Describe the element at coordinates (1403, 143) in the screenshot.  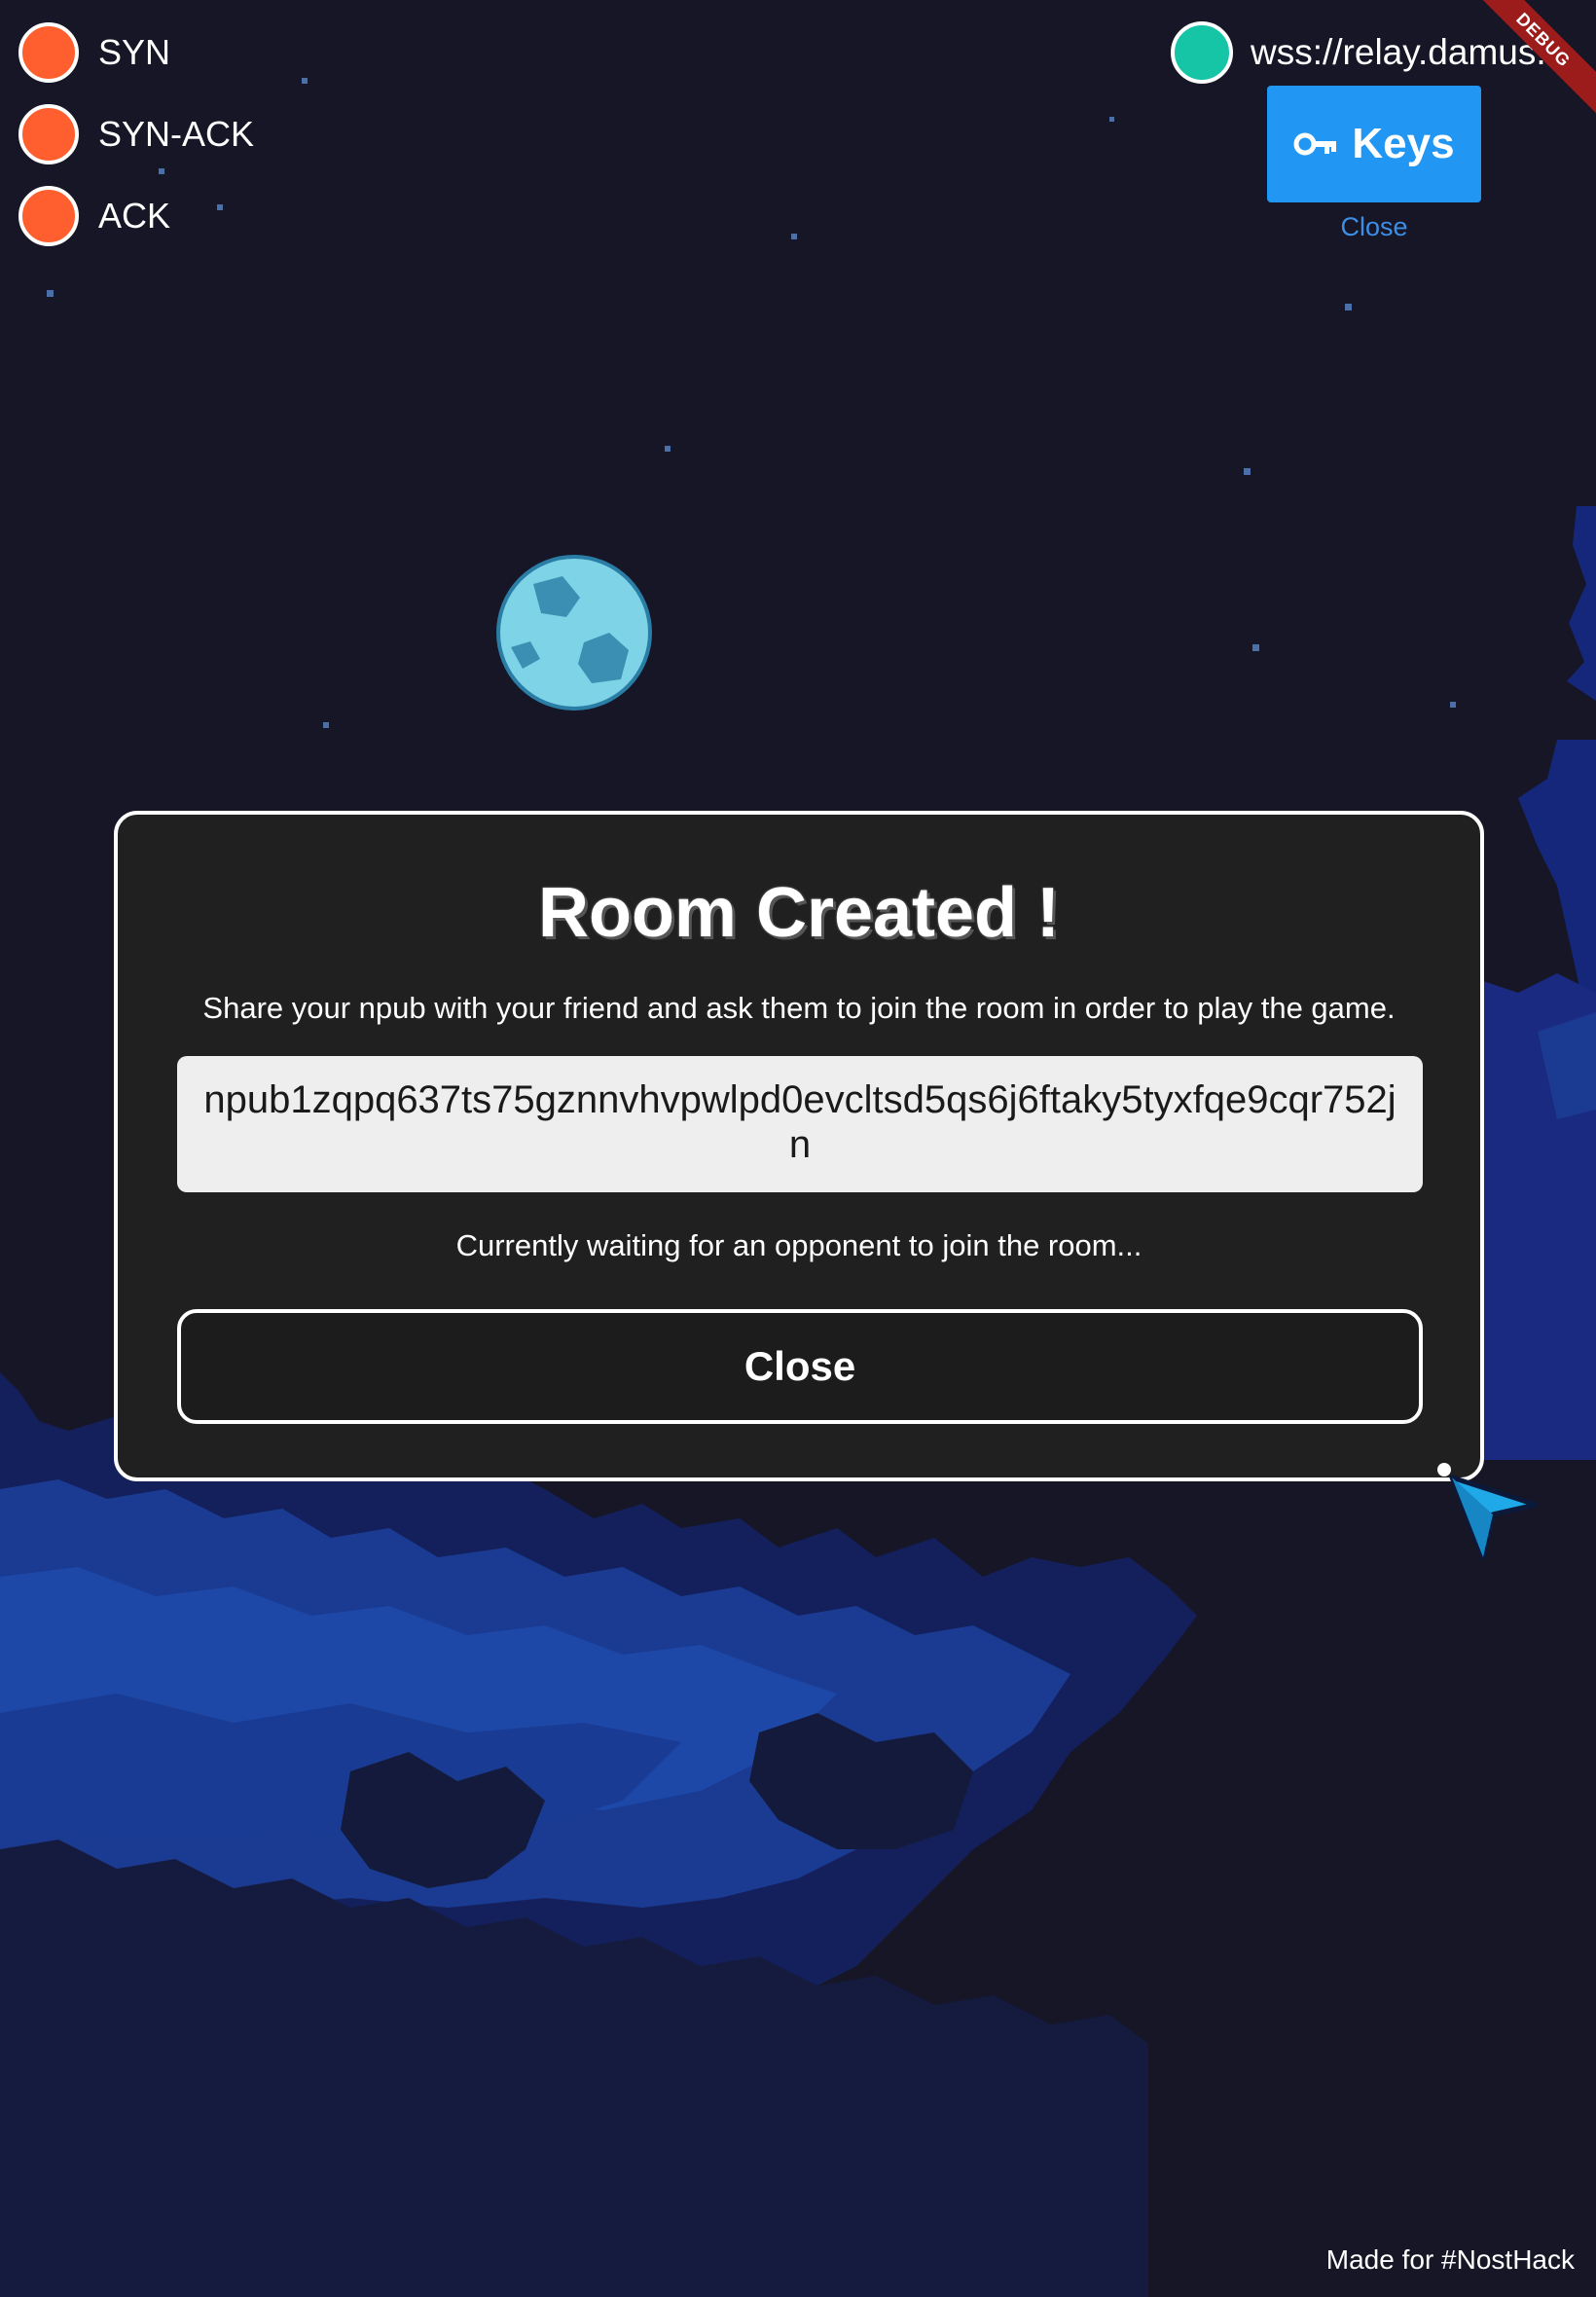
I see `keys-button-label: Keys` at that location.